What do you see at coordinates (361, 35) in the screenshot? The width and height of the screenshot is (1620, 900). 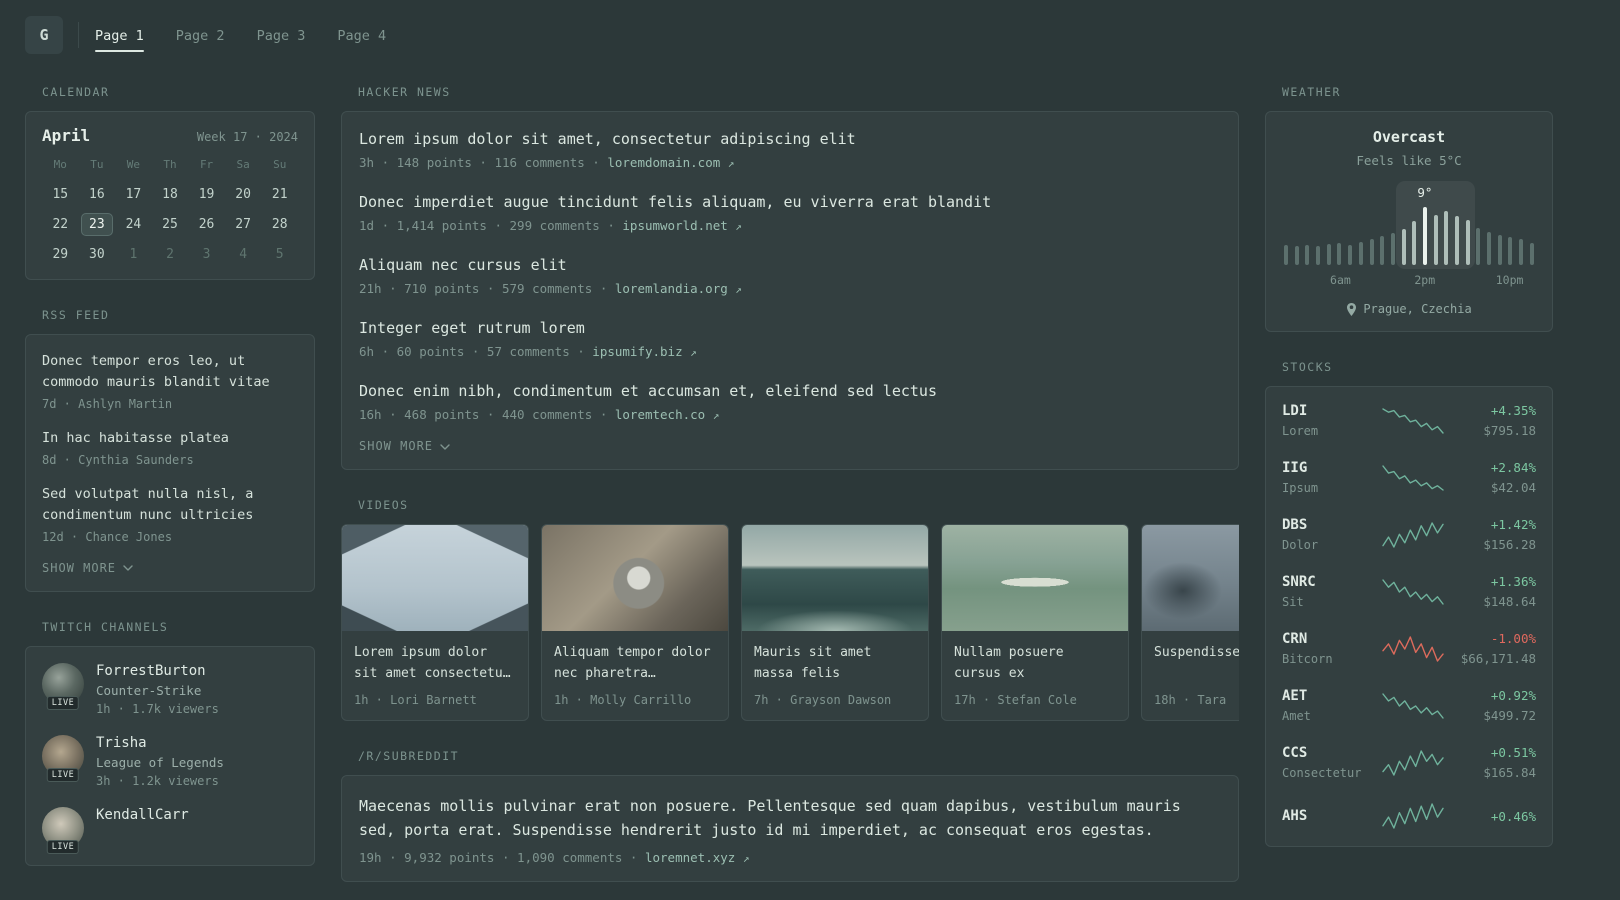 I see `tab-page-4: Page 4` at bounding box center [361, 35].